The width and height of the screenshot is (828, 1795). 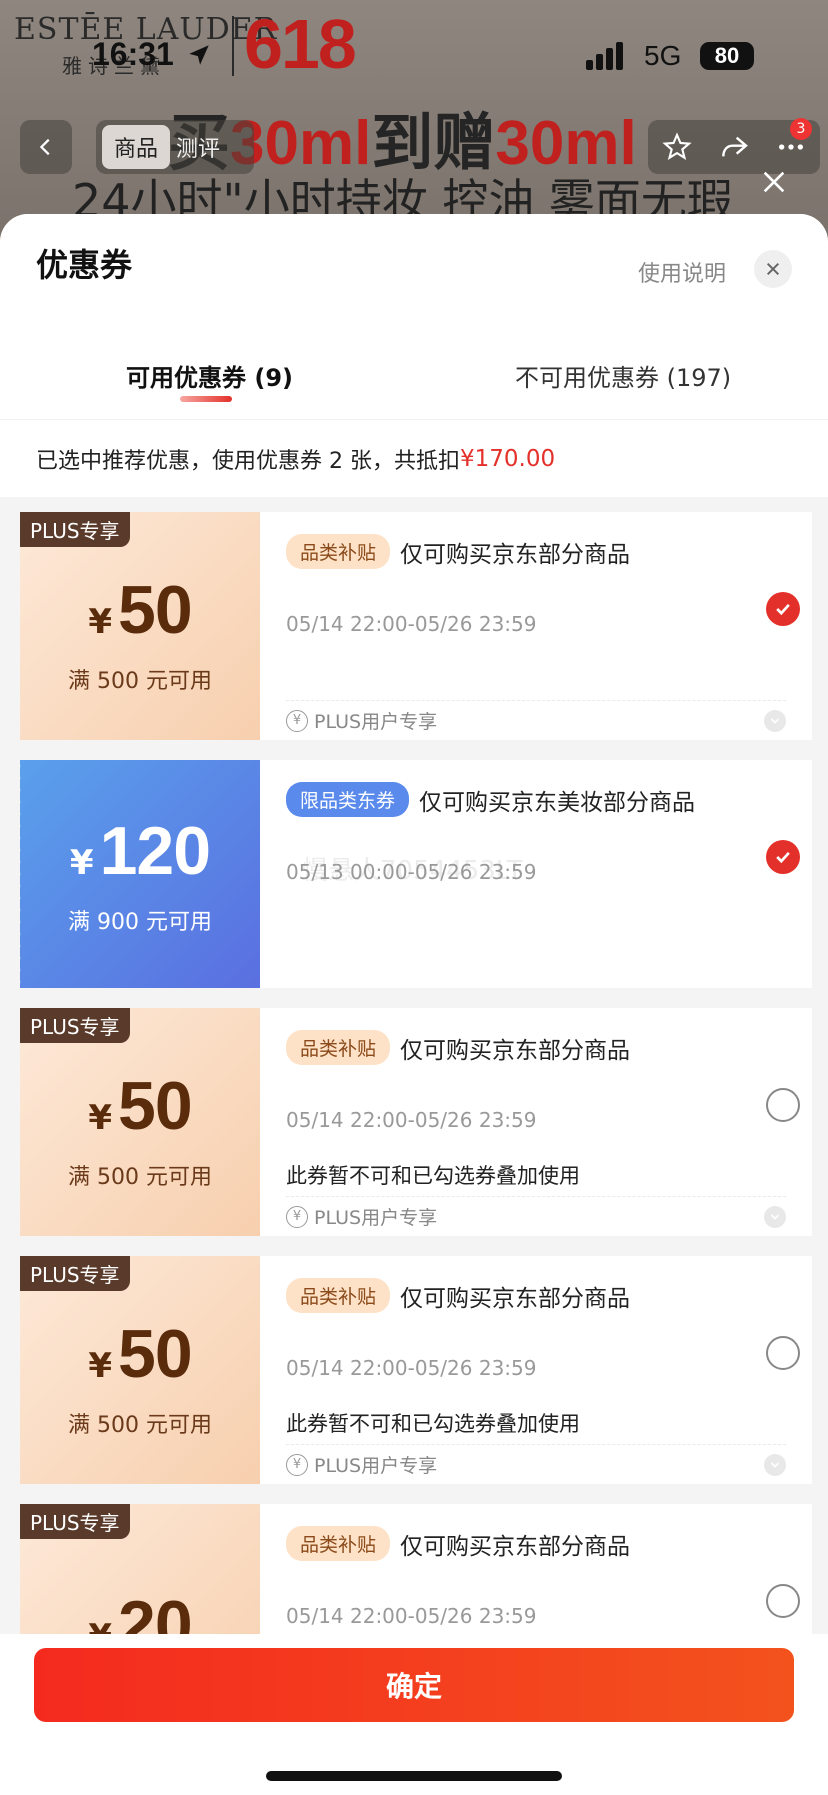 I want to click on confirm-button: 确定, so click(x=414, y=1685).